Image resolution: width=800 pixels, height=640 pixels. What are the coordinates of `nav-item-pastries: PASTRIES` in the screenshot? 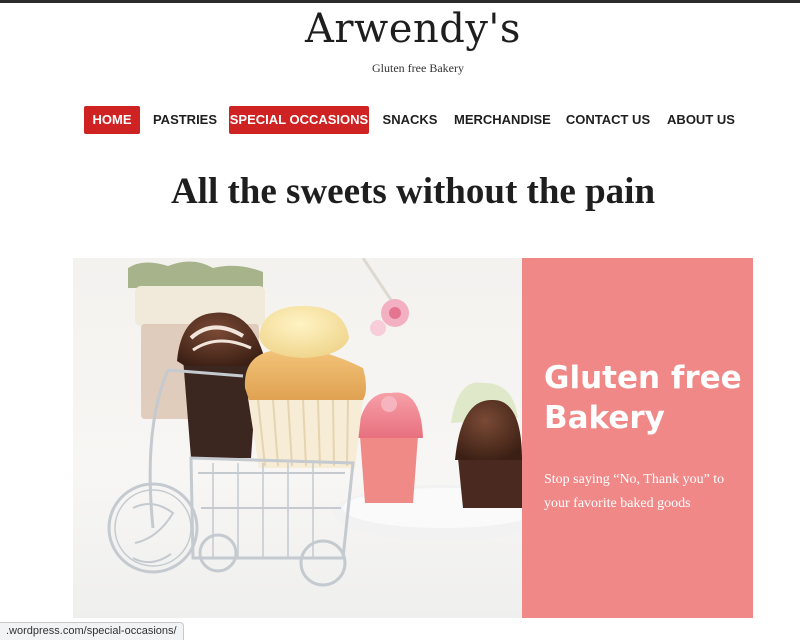 It's located at (185, 120).